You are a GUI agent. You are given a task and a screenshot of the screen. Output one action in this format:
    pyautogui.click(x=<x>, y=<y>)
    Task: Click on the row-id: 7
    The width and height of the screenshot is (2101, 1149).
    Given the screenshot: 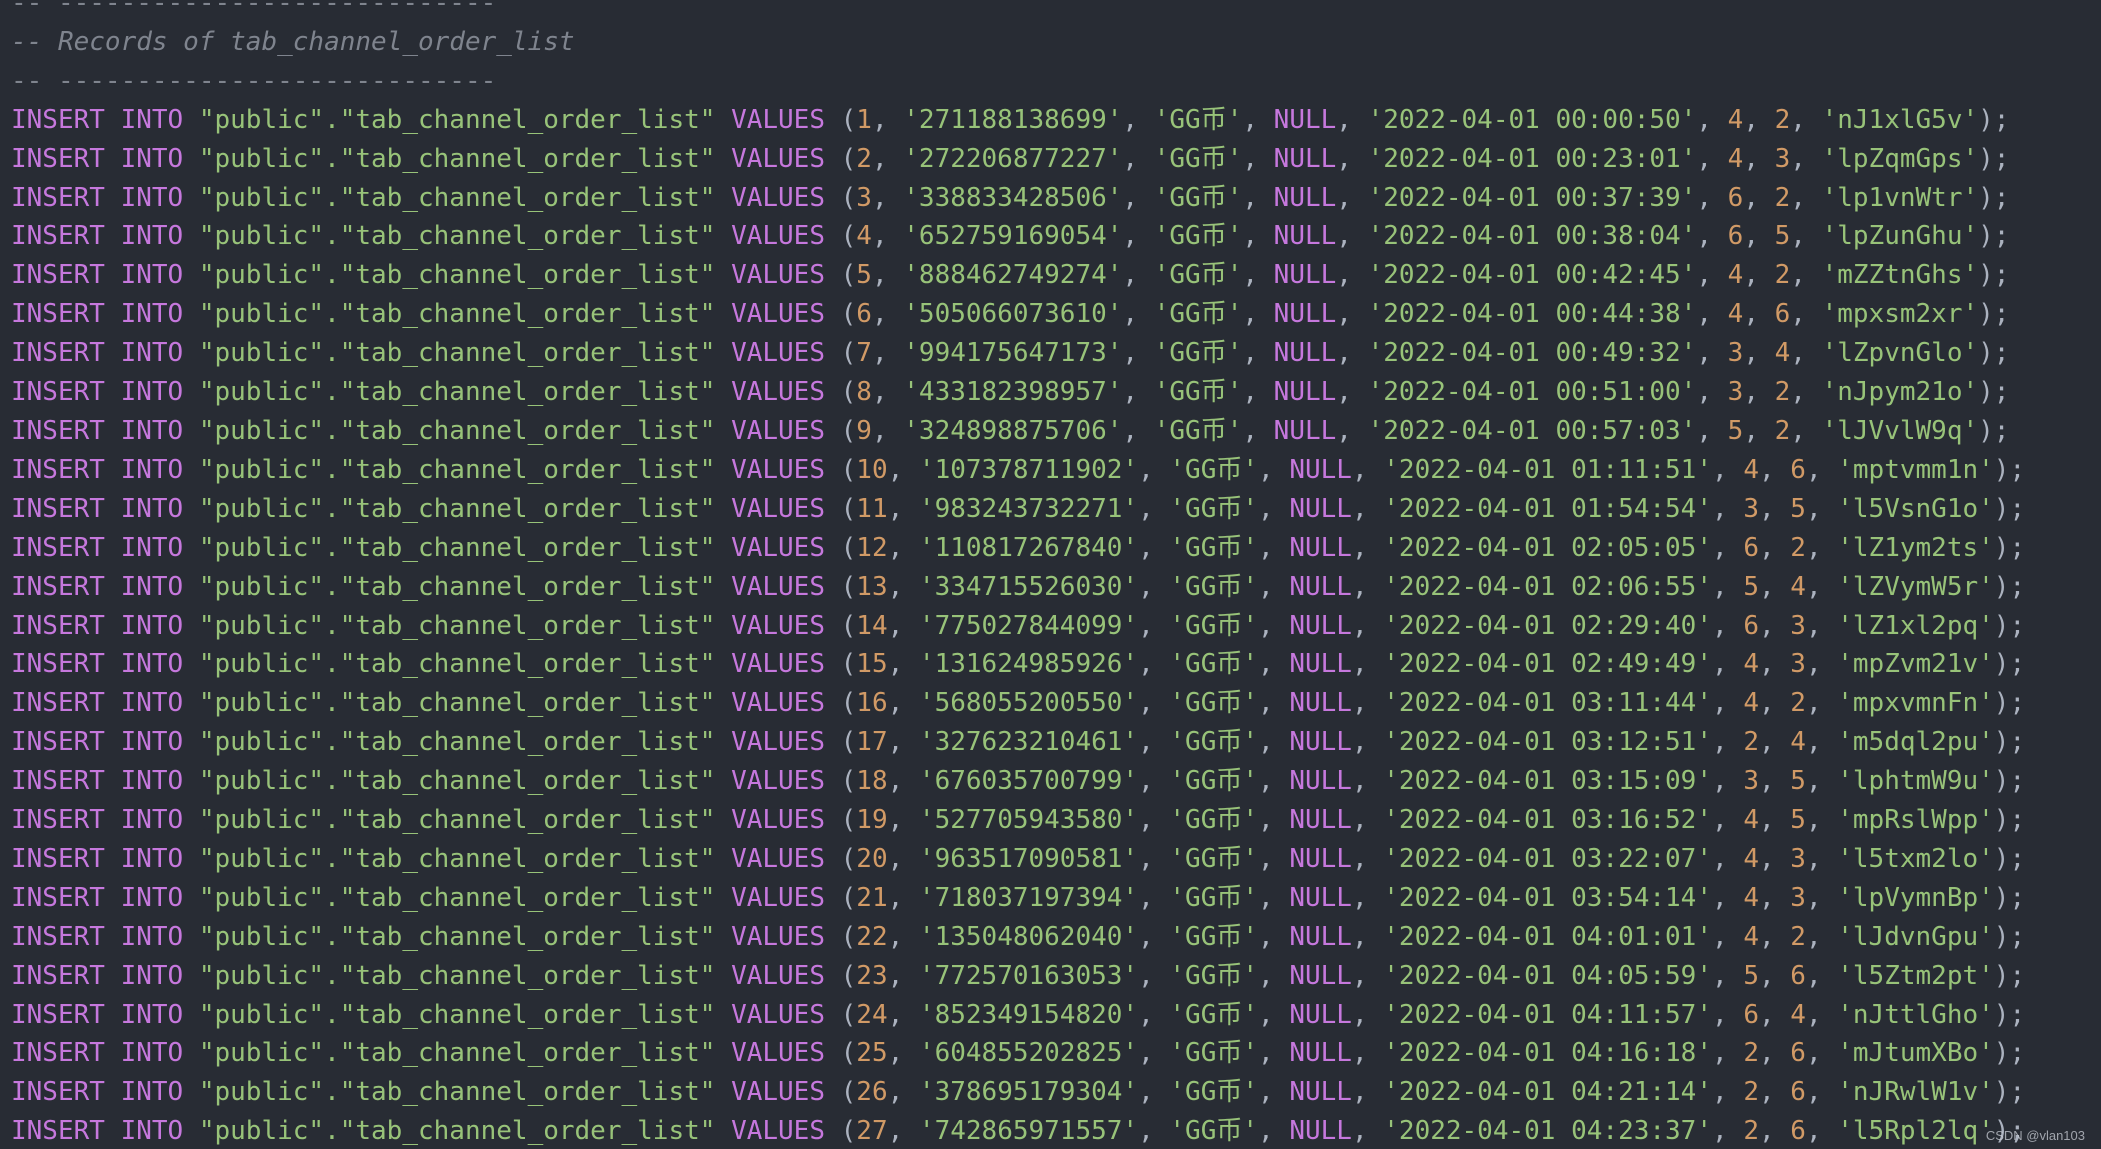 What is the action you would take?
    pyautogui.click(x=864, y=353)
    